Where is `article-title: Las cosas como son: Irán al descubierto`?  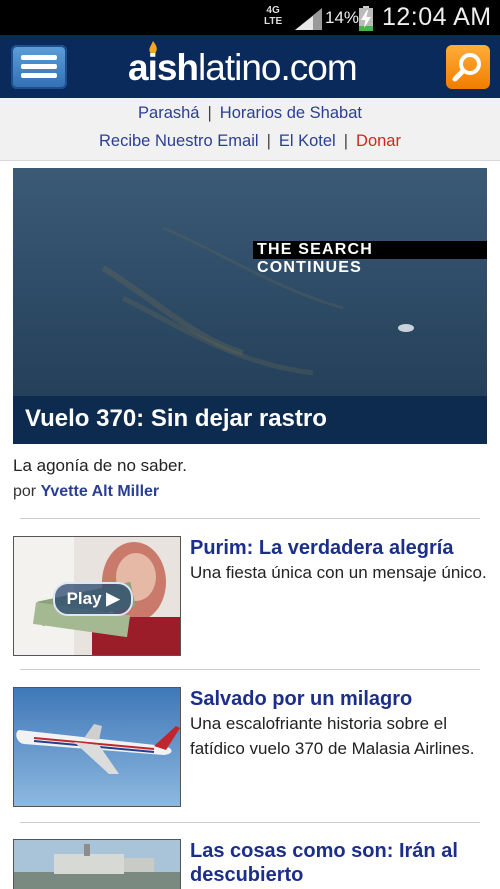
article-title: Las cosas como son: Irán al descubierto is located at coordinates (338, 863).